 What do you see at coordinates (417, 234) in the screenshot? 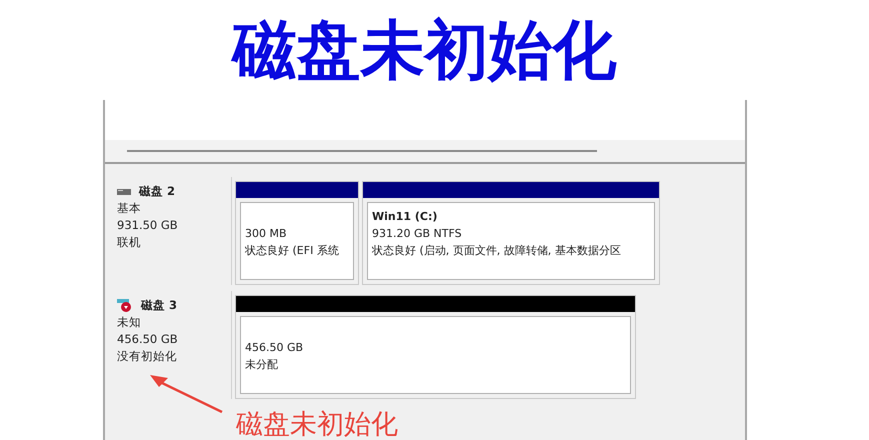
I see `partition-size: 931.20 GB NTFS` at bounding box center [417, 234].